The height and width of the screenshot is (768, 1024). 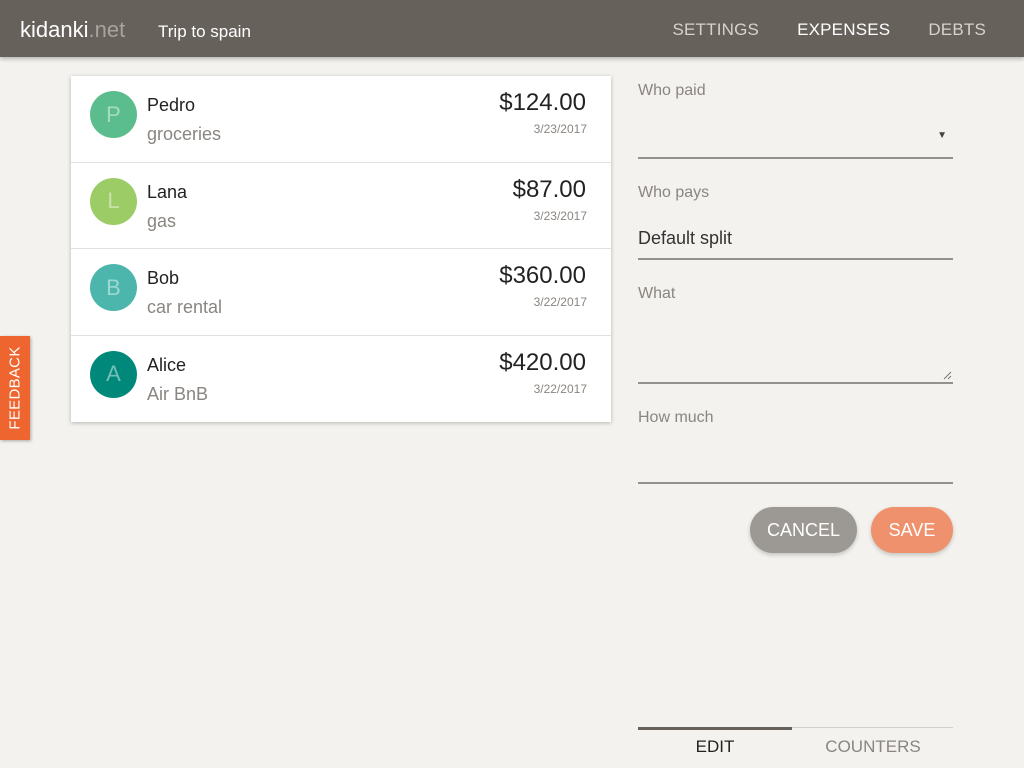 What do you see at coordinates (341, 206) in the screenshot?
I see `expense-row: L Lana gas $87.00 3/23/2017` at bounding box center [341, 206].